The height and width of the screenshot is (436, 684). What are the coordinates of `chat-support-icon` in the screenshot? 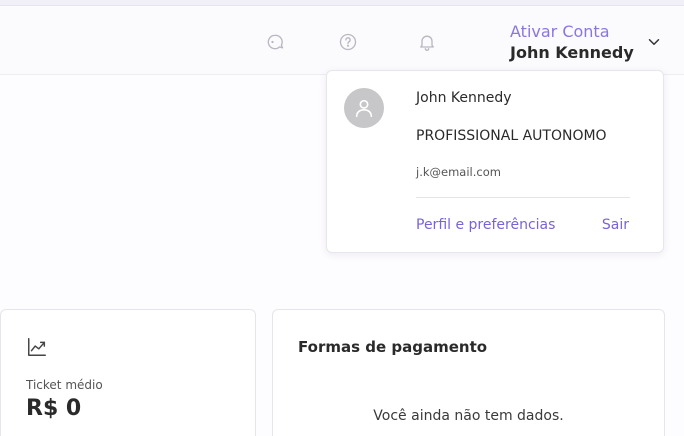 It's located at (275, 42).